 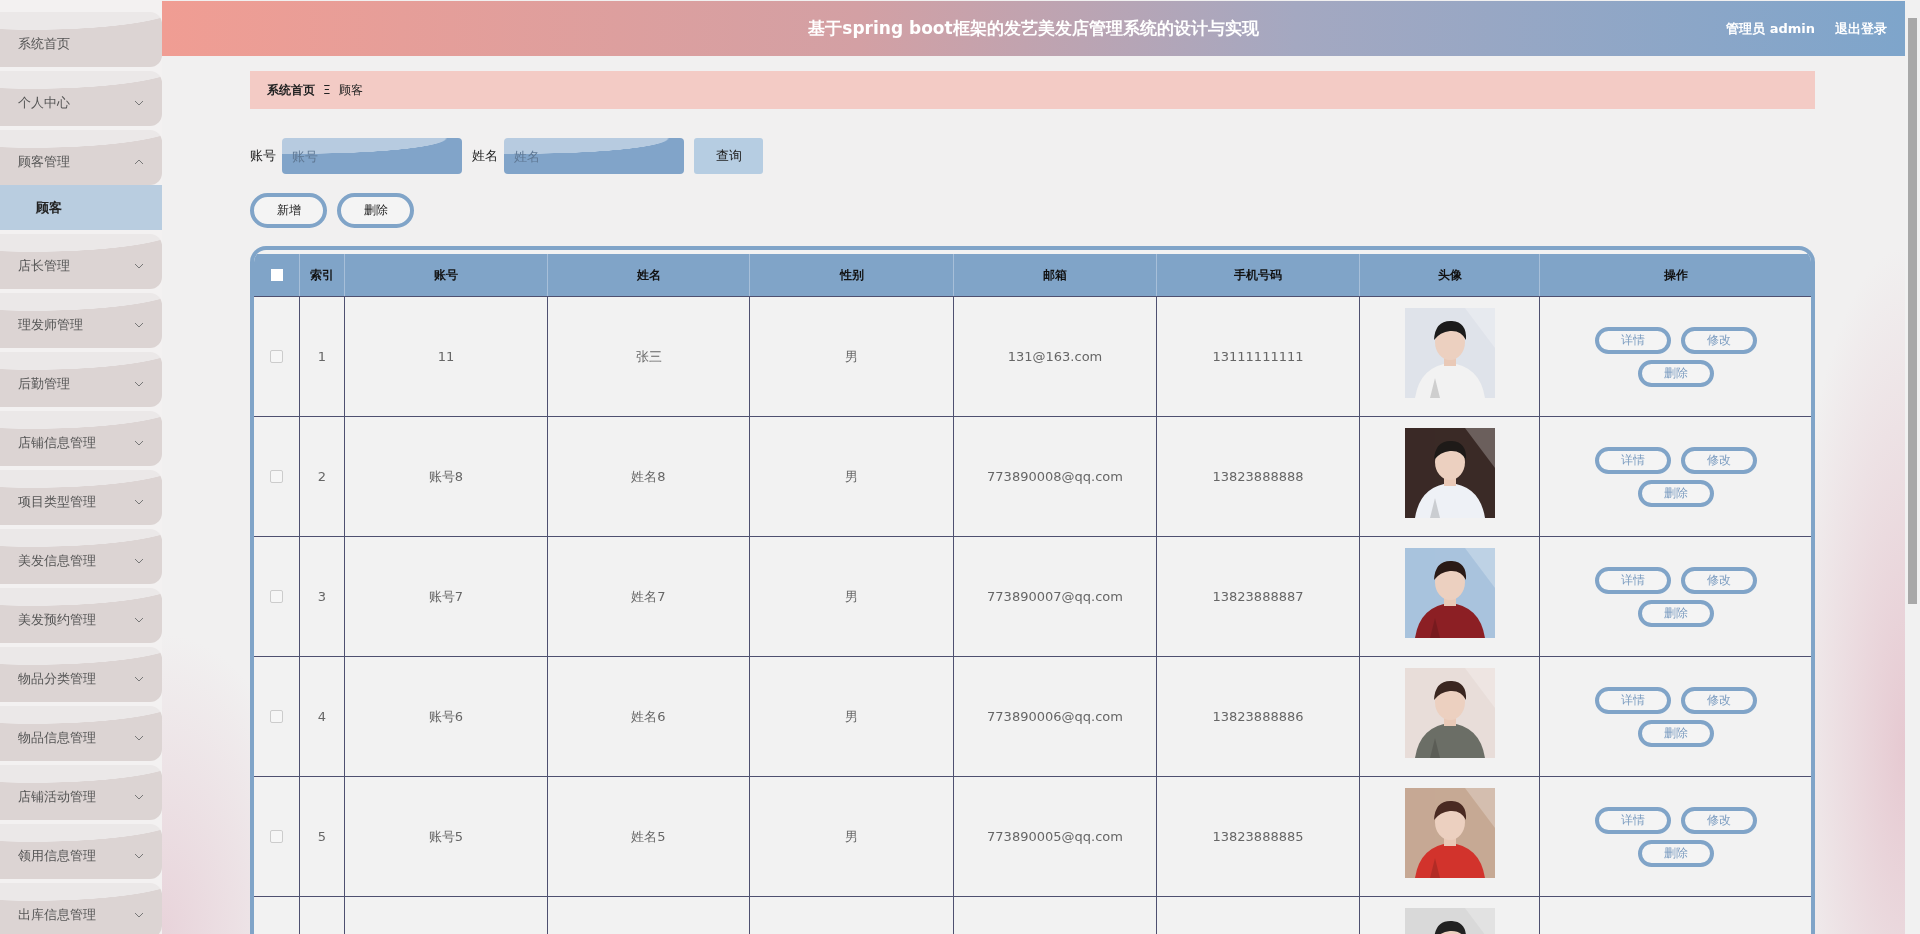 I want to click on column-header: 账号, so click(x=445, y=275).